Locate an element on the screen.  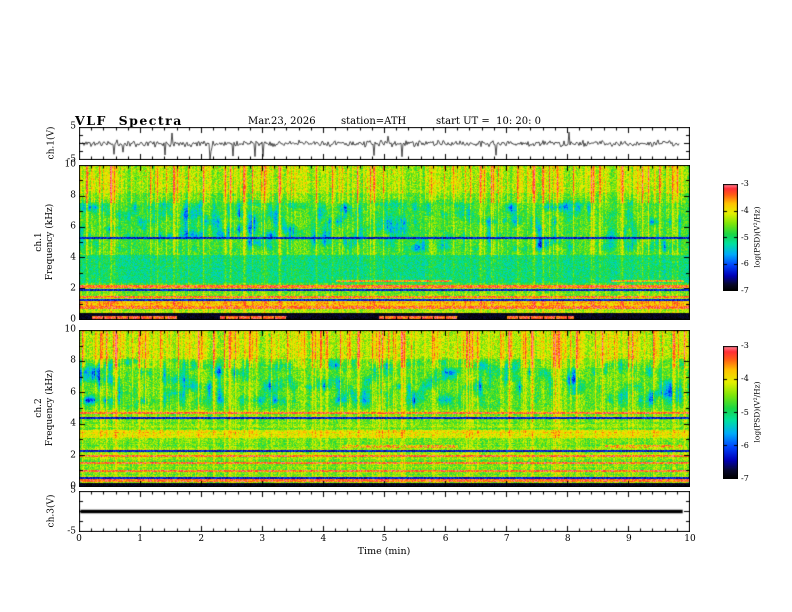
x-tick-label: 3 is located at coordinates (262, 539).